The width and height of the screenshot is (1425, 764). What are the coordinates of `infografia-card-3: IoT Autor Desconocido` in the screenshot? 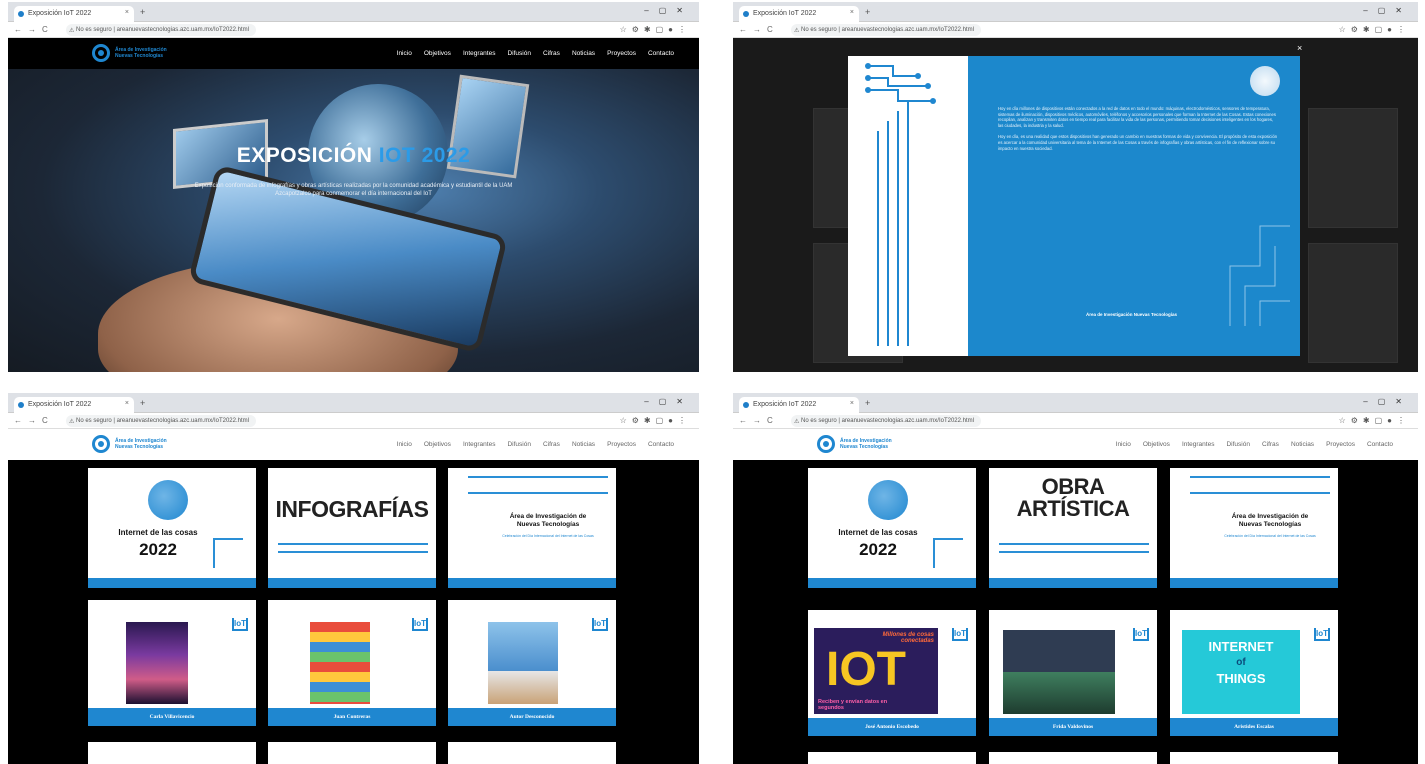 It's located at (532, 663).